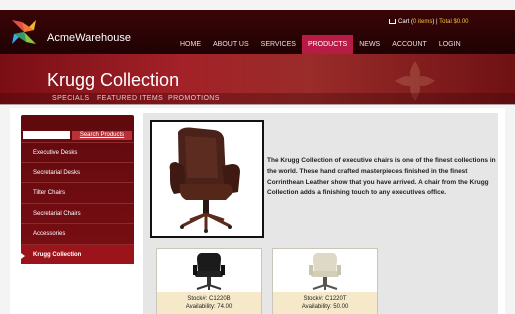  Describe the element at coordinates (77, 172) in the screenshot. I see `sidebar-item-secretarial-desks: Secretarial Desks` at that location.